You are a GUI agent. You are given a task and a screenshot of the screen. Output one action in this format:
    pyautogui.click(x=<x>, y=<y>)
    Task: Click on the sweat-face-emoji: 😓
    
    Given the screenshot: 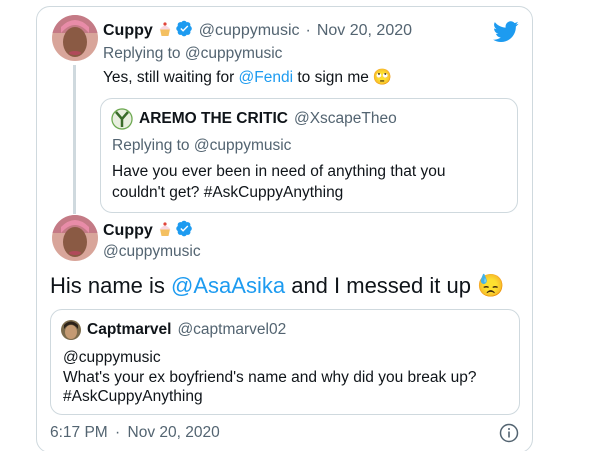 What is the action you would take?
    pyautogui.click(x=490, y=285)
    